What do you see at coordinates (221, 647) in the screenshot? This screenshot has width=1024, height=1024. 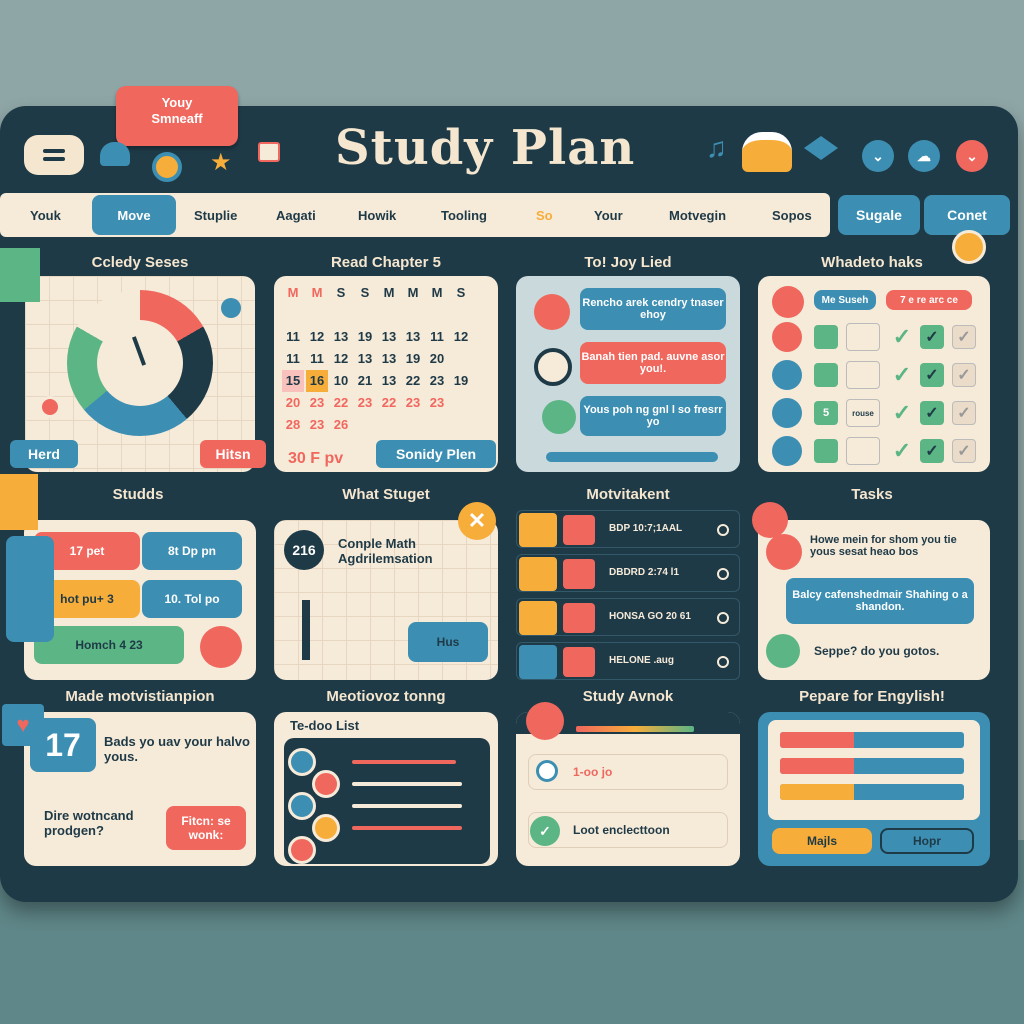 I see `record-icon` at bounding box center [221, 647].